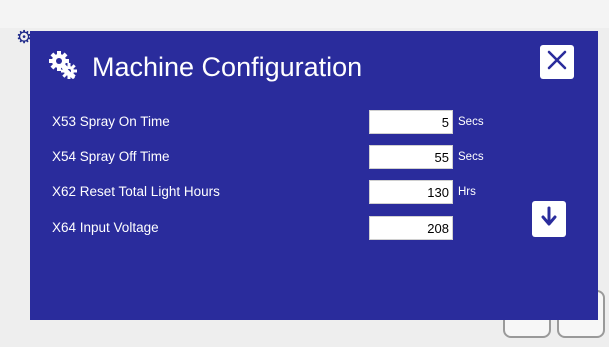 The height and width of the screenshot is (347, 609). What do you see at coordinates (136, 191) in the screenshot?
I see `setting-label: X62 Reset Total Light Hours` at bounding box center [136, 191].